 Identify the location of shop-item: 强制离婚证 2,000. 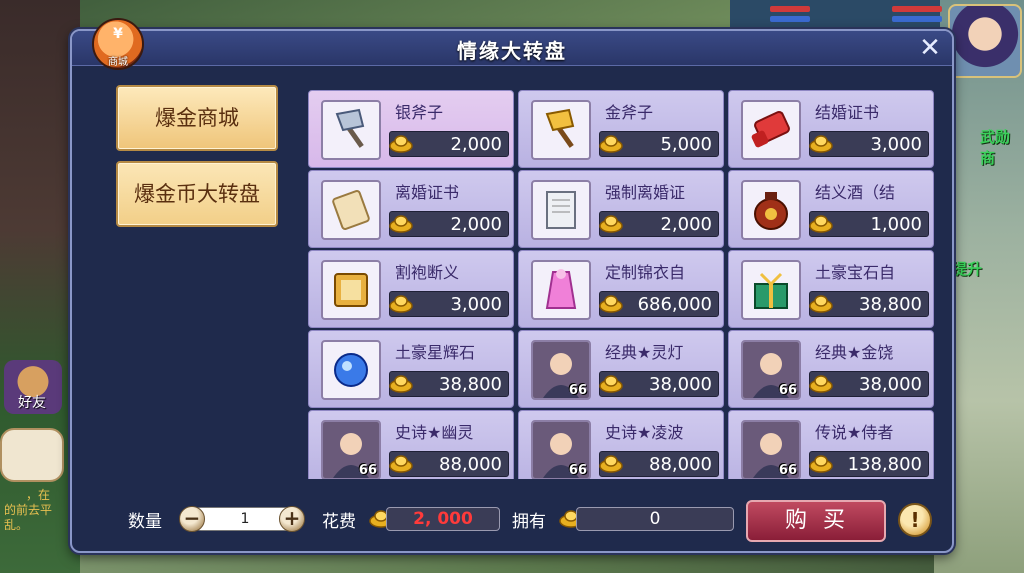
(621, 209).